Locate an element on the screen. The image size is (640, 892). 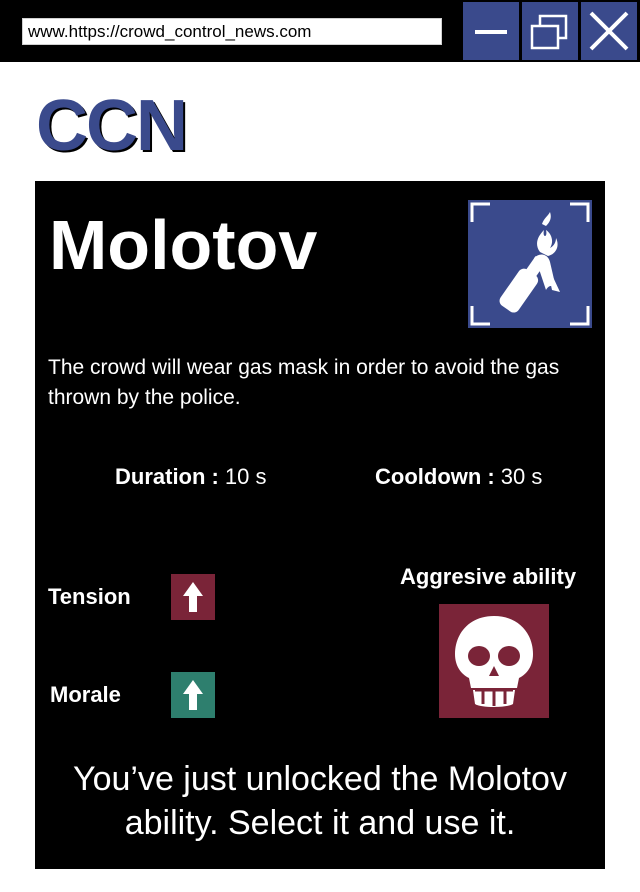
duration-value: 10 s is located at coordinates (245, 476).